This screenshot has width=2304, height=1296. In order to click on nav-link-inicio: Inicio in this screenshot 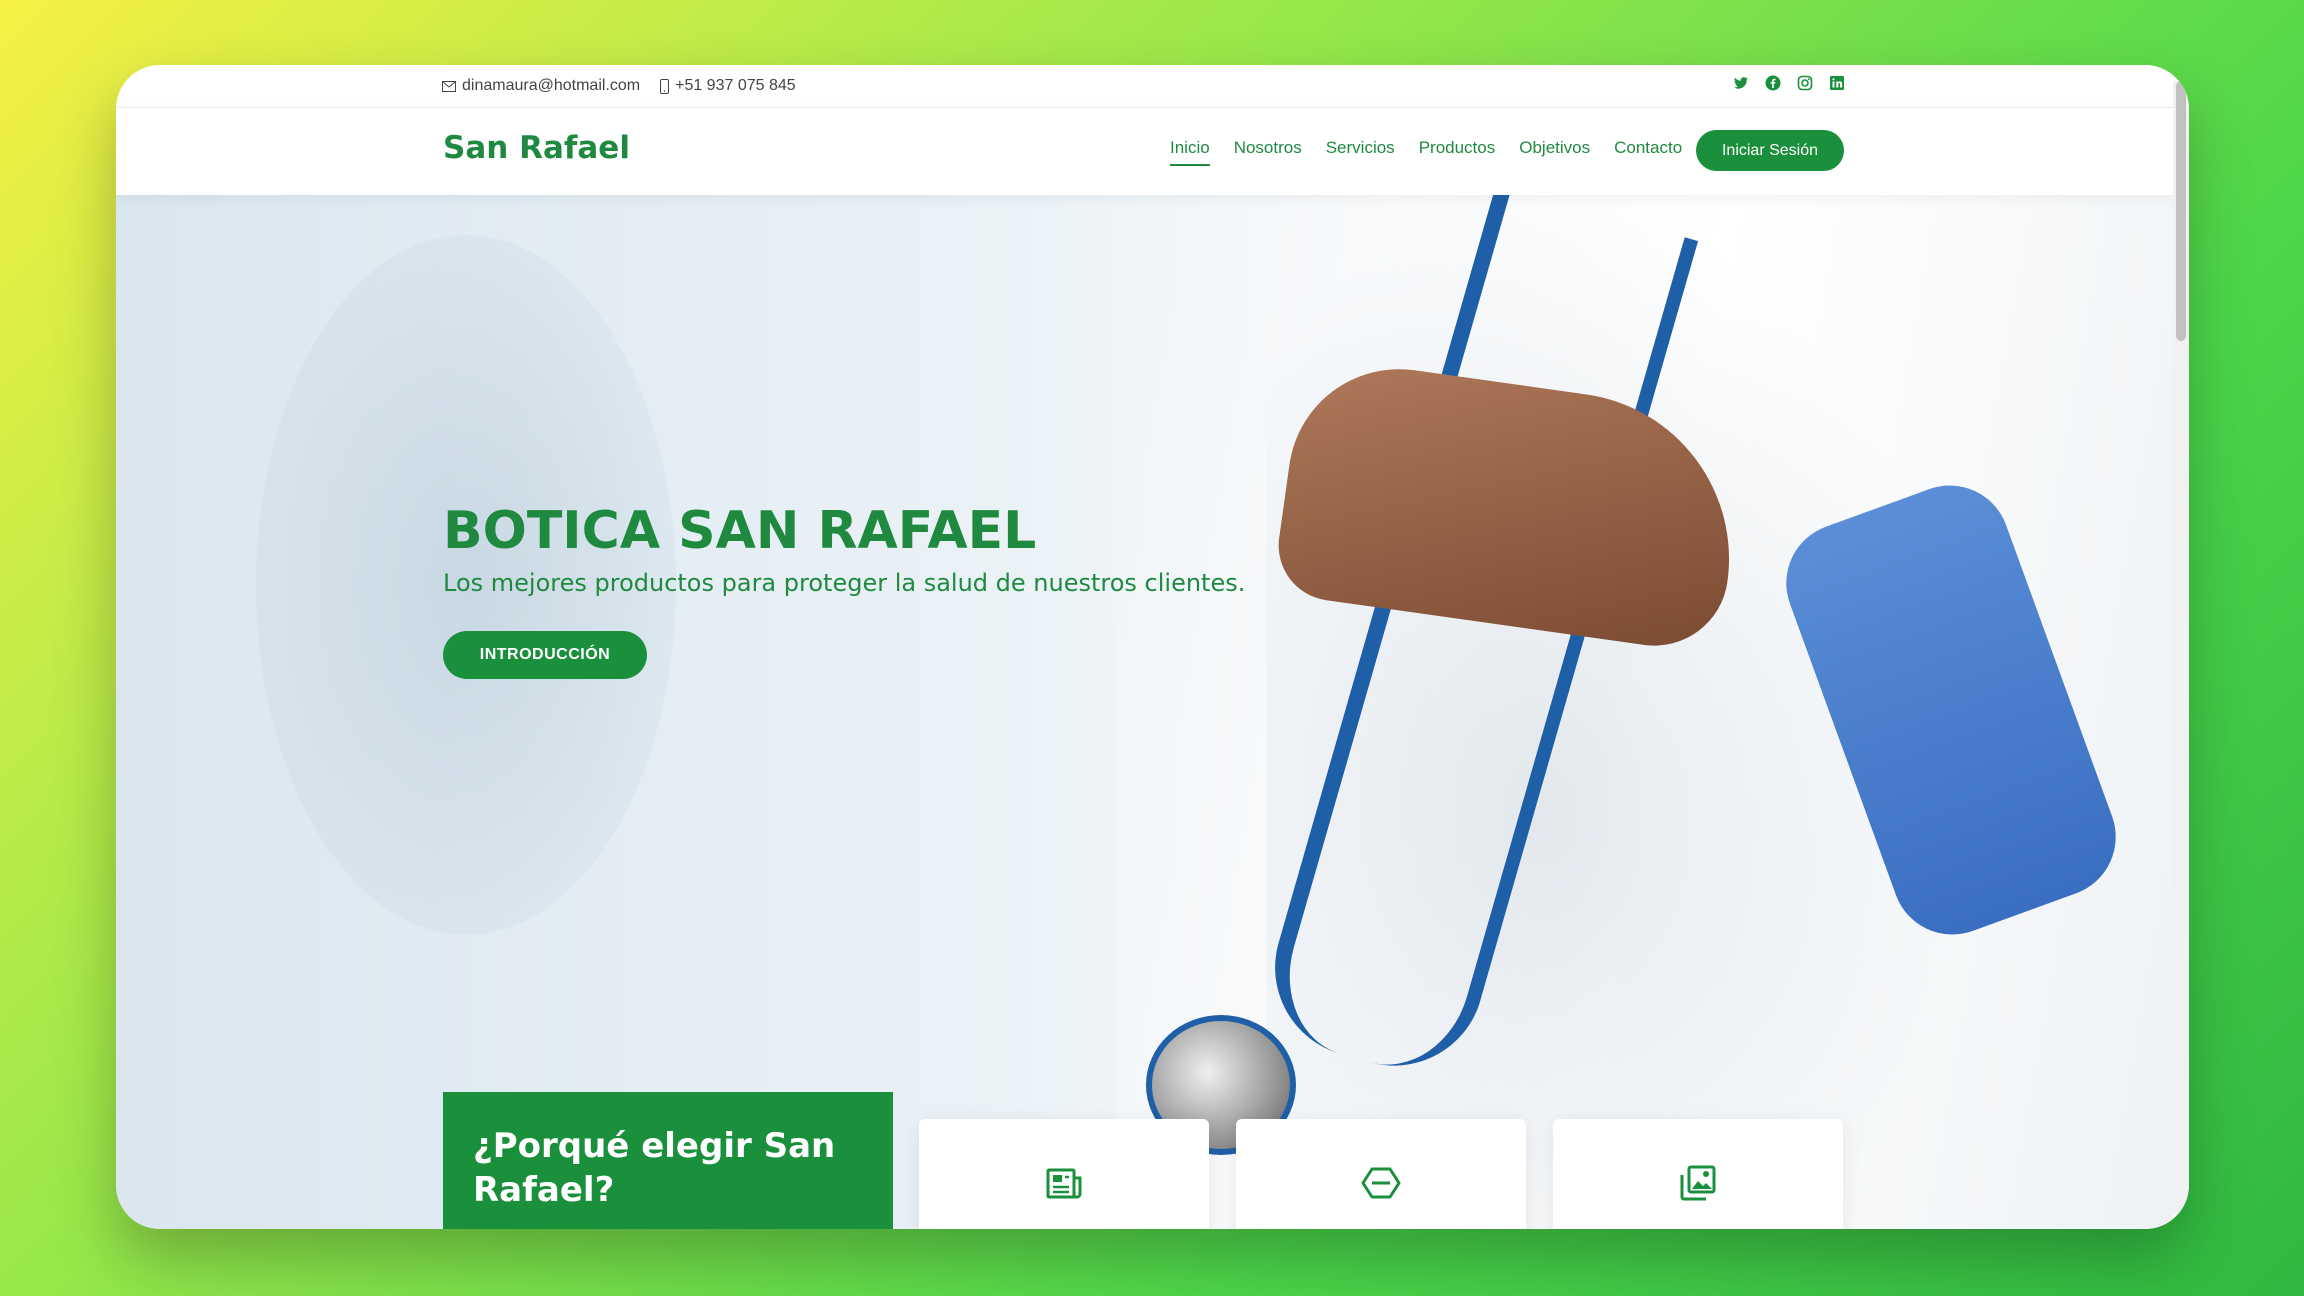, I will do `click(1190, 152)`.